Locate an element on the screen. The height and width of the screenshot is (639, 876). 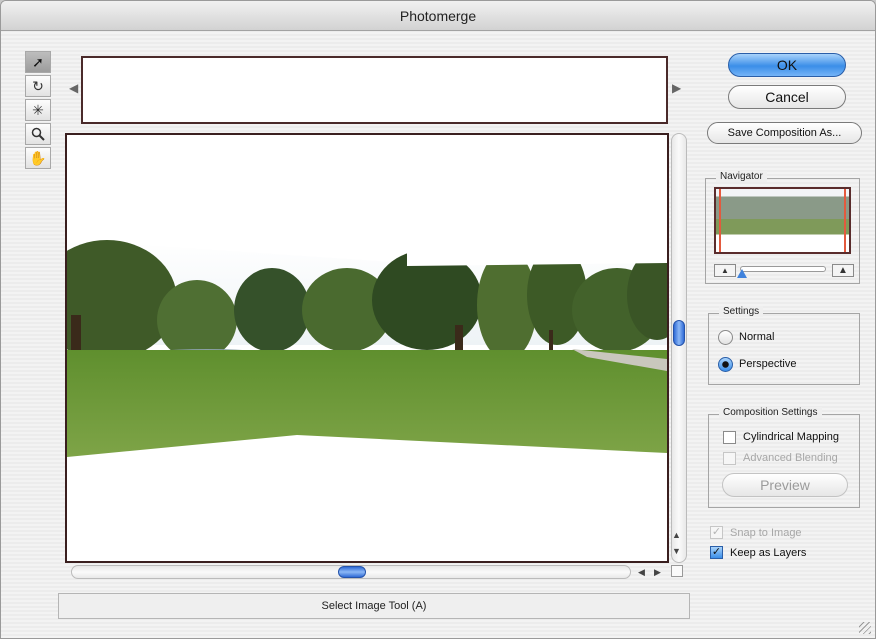
keep-as-layers-checkbox: ✓ is located at coordinates (716, 552).